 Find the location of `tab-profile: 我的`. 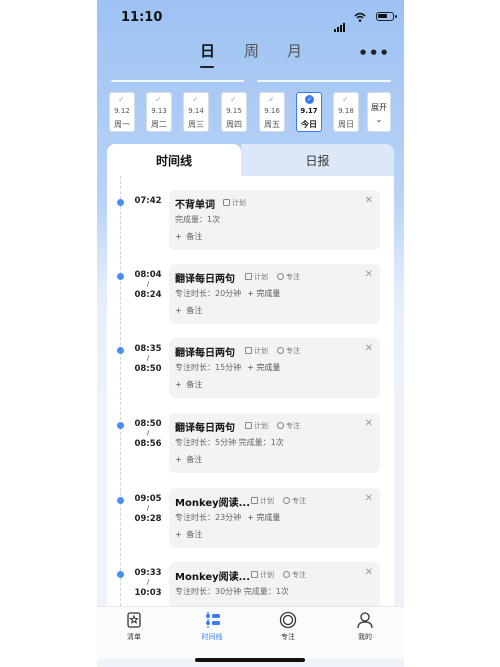

tab-profile: 我的 is located at coordinates (365, 626).